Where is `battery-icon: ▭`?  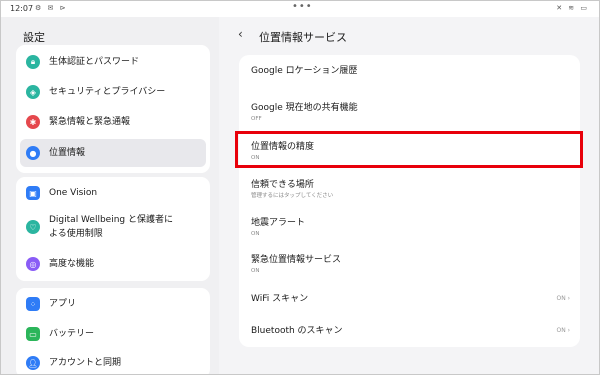
battery-icon: ▭ is located at coordinates (33, 334).